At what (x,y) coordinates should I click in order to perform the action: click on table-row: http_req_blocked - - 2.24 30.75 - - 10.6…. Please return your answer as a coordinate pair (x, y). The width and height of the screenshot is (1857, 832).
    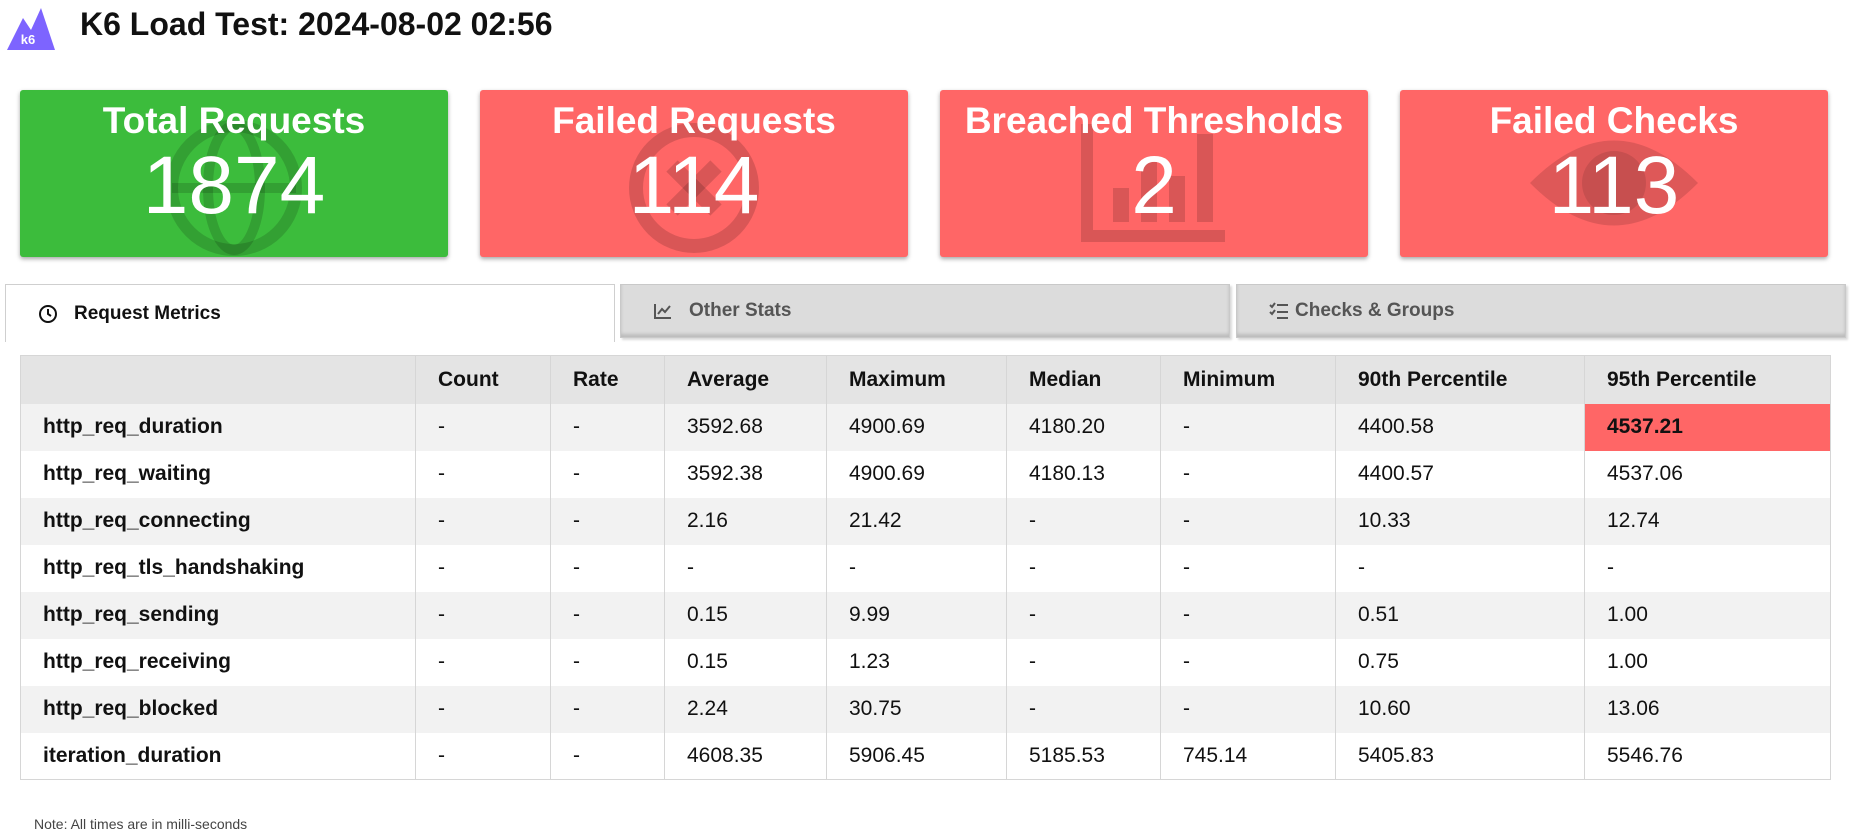
    Looking at the image, I should click on (925, 709).